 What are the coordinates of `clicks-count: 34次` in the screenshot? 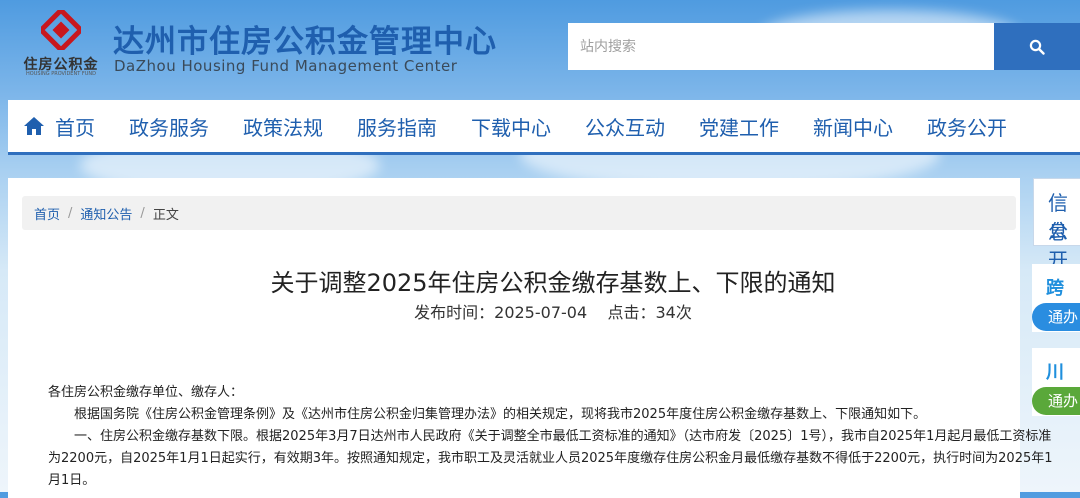 It's located at (673, 312).